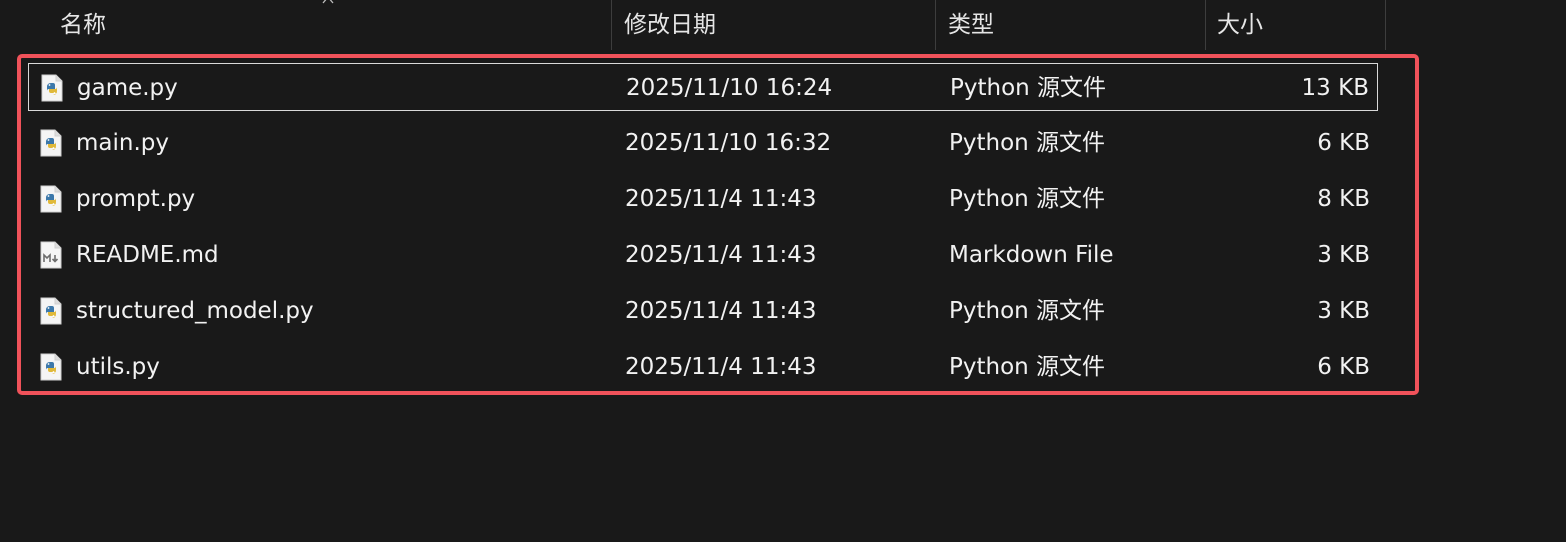 This screenshot has width=1566, height=542. Describe the element at coordinates (51, 255) in the screenshot. I see `markdown-file-icon` at that location.